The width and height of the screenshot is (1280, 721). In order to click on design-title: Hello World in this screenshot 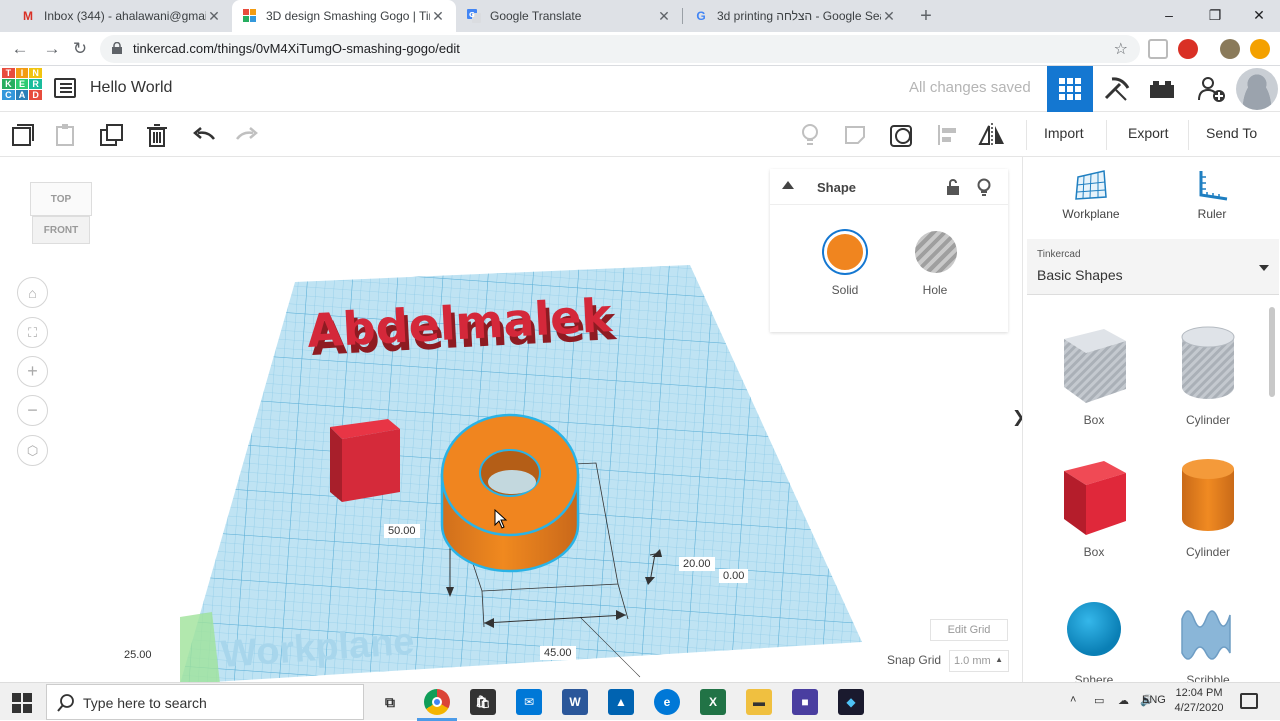, I will do `click(131, 88)`.